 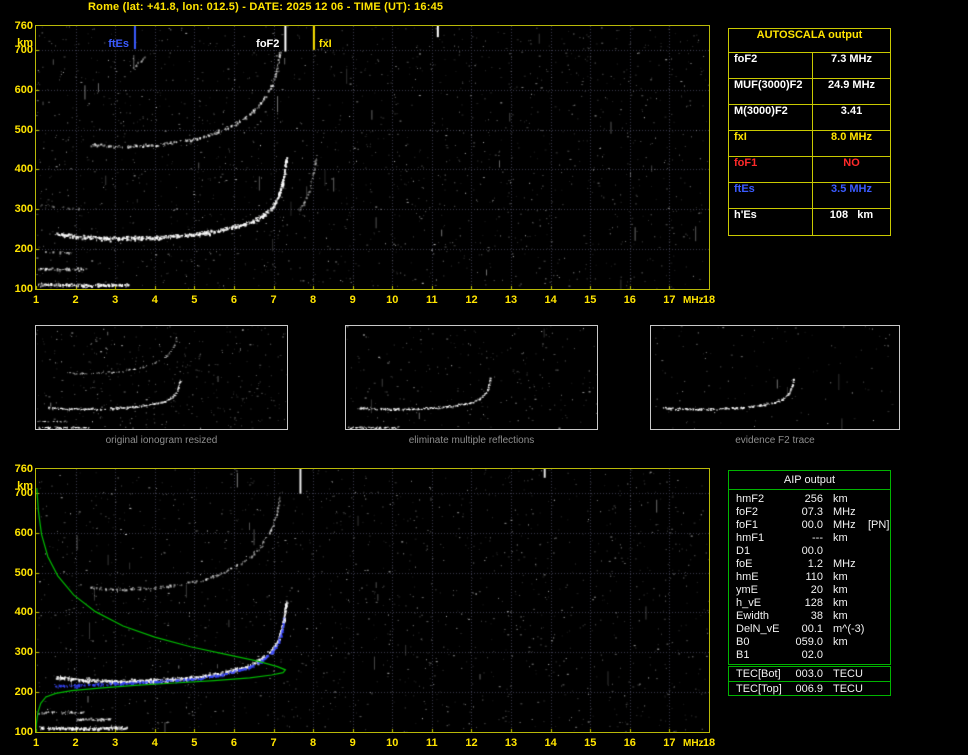 What do you see at coordinates (809, 674) in the screenshot?
I see `param-value: 003.0` at bounding box center [809, 674].